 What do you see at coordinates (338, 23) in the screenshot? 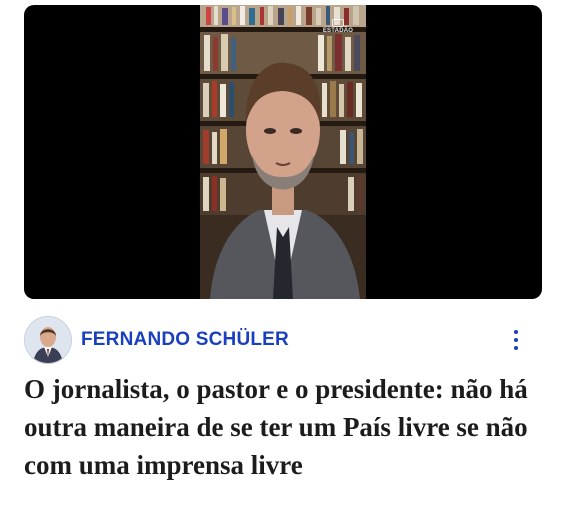
I see `watermark-icon` at bounding box center [338, 23].